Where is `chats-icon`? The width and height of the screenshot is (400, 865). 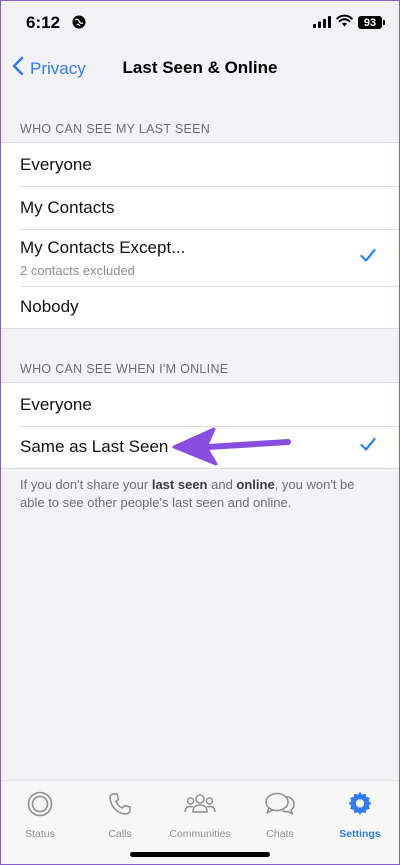
chats-icon is located at coordinates (280, 806).